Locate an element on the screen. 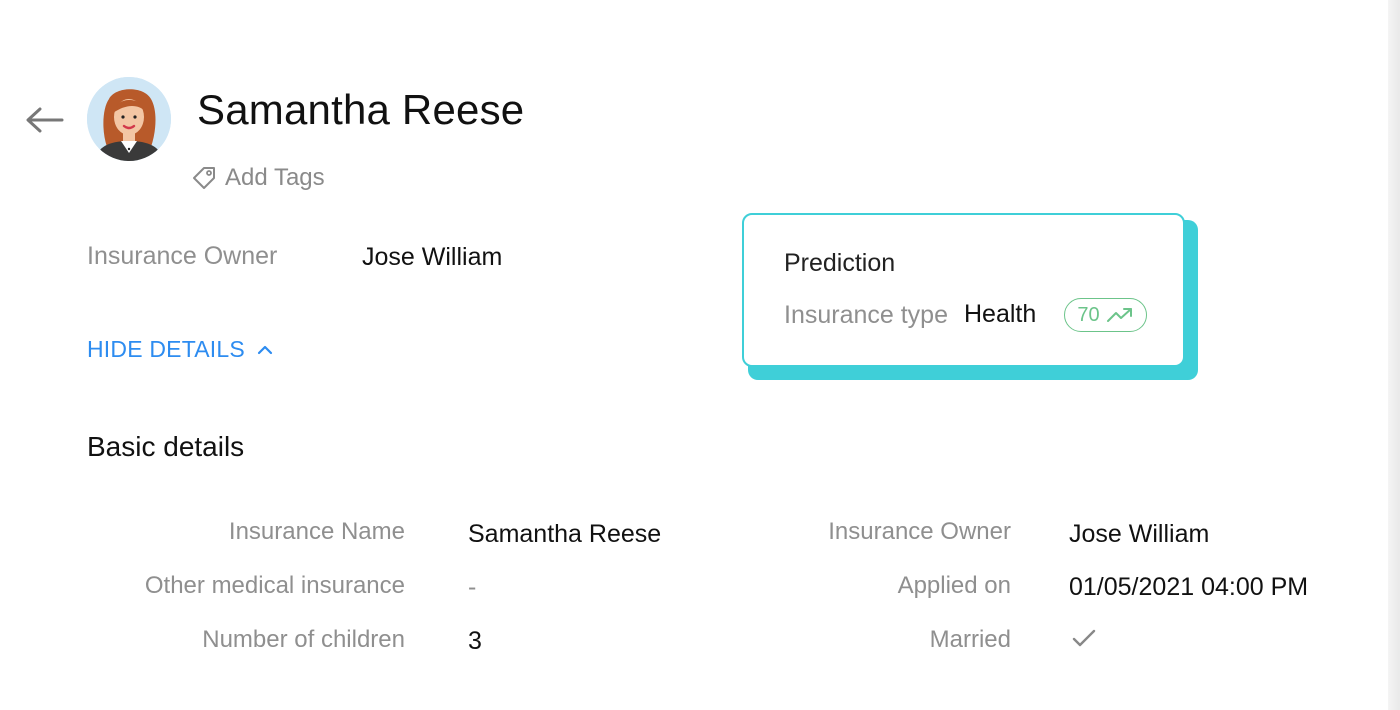  back-button is located at coordinates (44, 120).